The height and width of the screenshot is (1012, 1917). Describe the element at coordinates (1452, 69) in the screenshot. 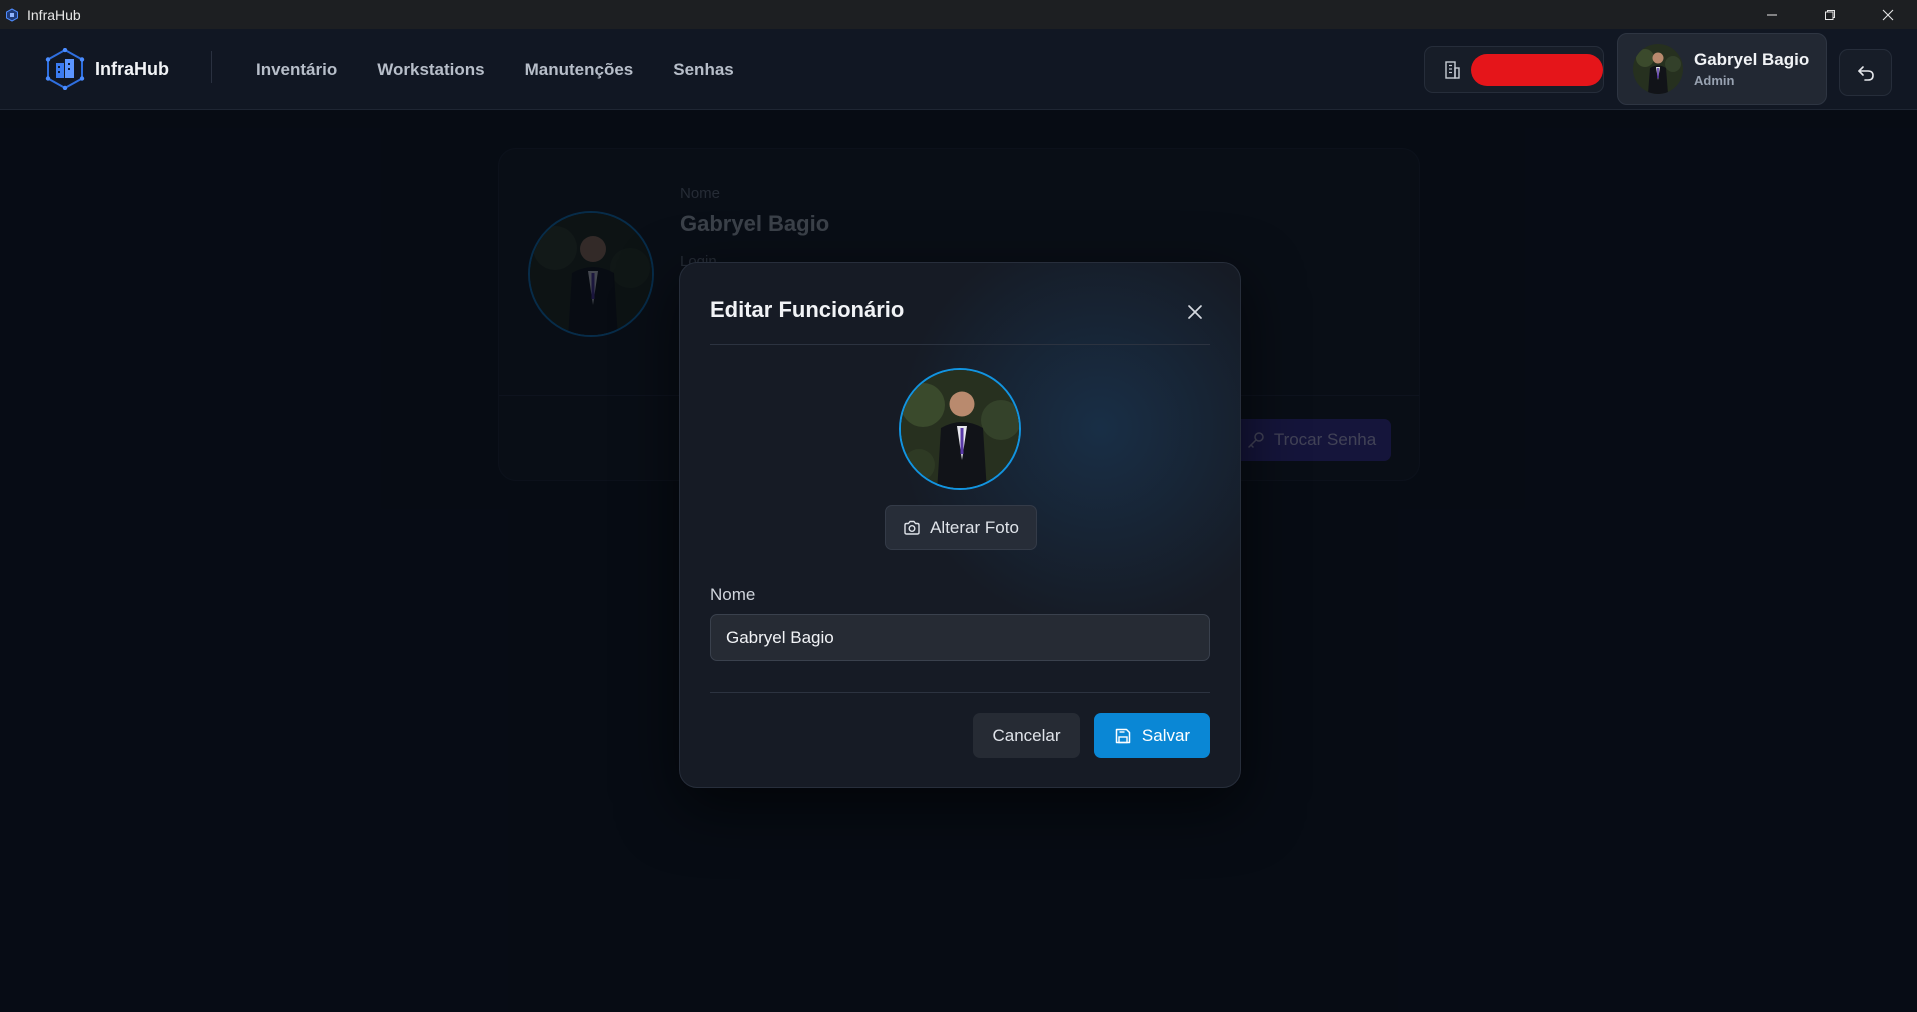

I see `building-icon` at that location.